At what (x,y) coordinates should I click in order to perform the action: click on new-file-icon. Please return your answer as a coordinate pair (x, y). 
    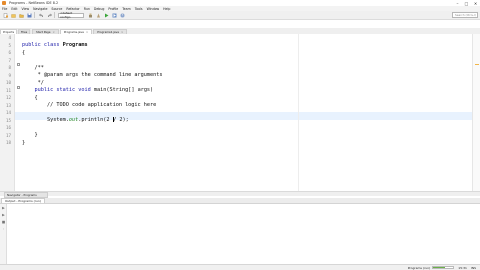
    Looking at the image, I should click on (5, 15).